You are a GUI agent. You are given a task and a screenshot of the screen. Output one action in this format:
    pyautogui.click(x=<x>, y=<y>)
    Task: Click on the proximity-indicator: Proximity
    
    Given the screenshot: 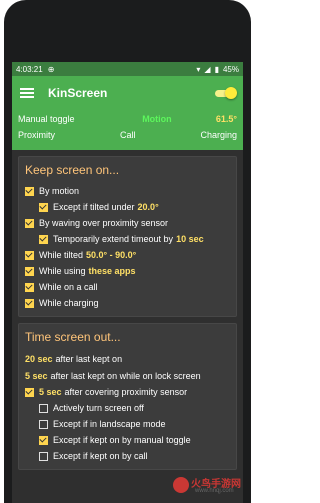 What is the action you would take?
    pyautogui.click(x=37, y=135)
    